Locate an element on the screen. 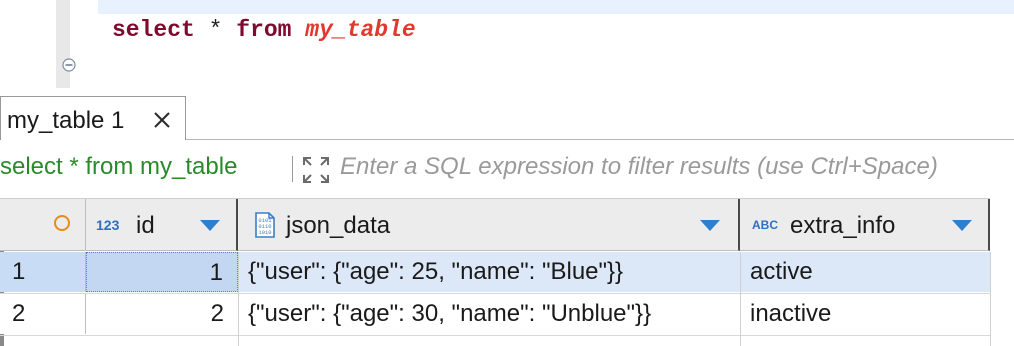 Image resolution: width=1014 pixels, height=346 pixels. filter-separator is located at coordinates (292, 169).